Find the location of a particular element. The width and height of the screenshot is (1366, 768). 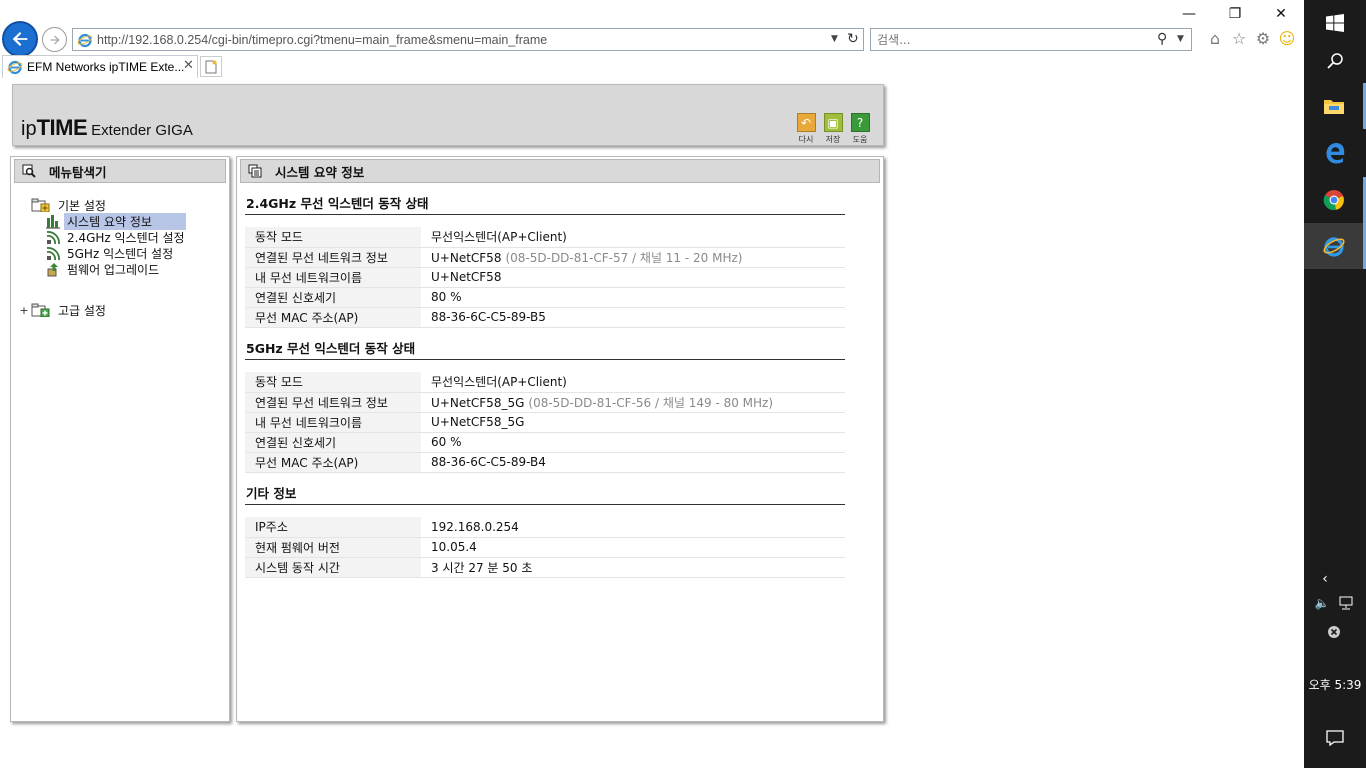

menu-explorer-title: 메뉴탐색기 is located at coordinates (78, 172).